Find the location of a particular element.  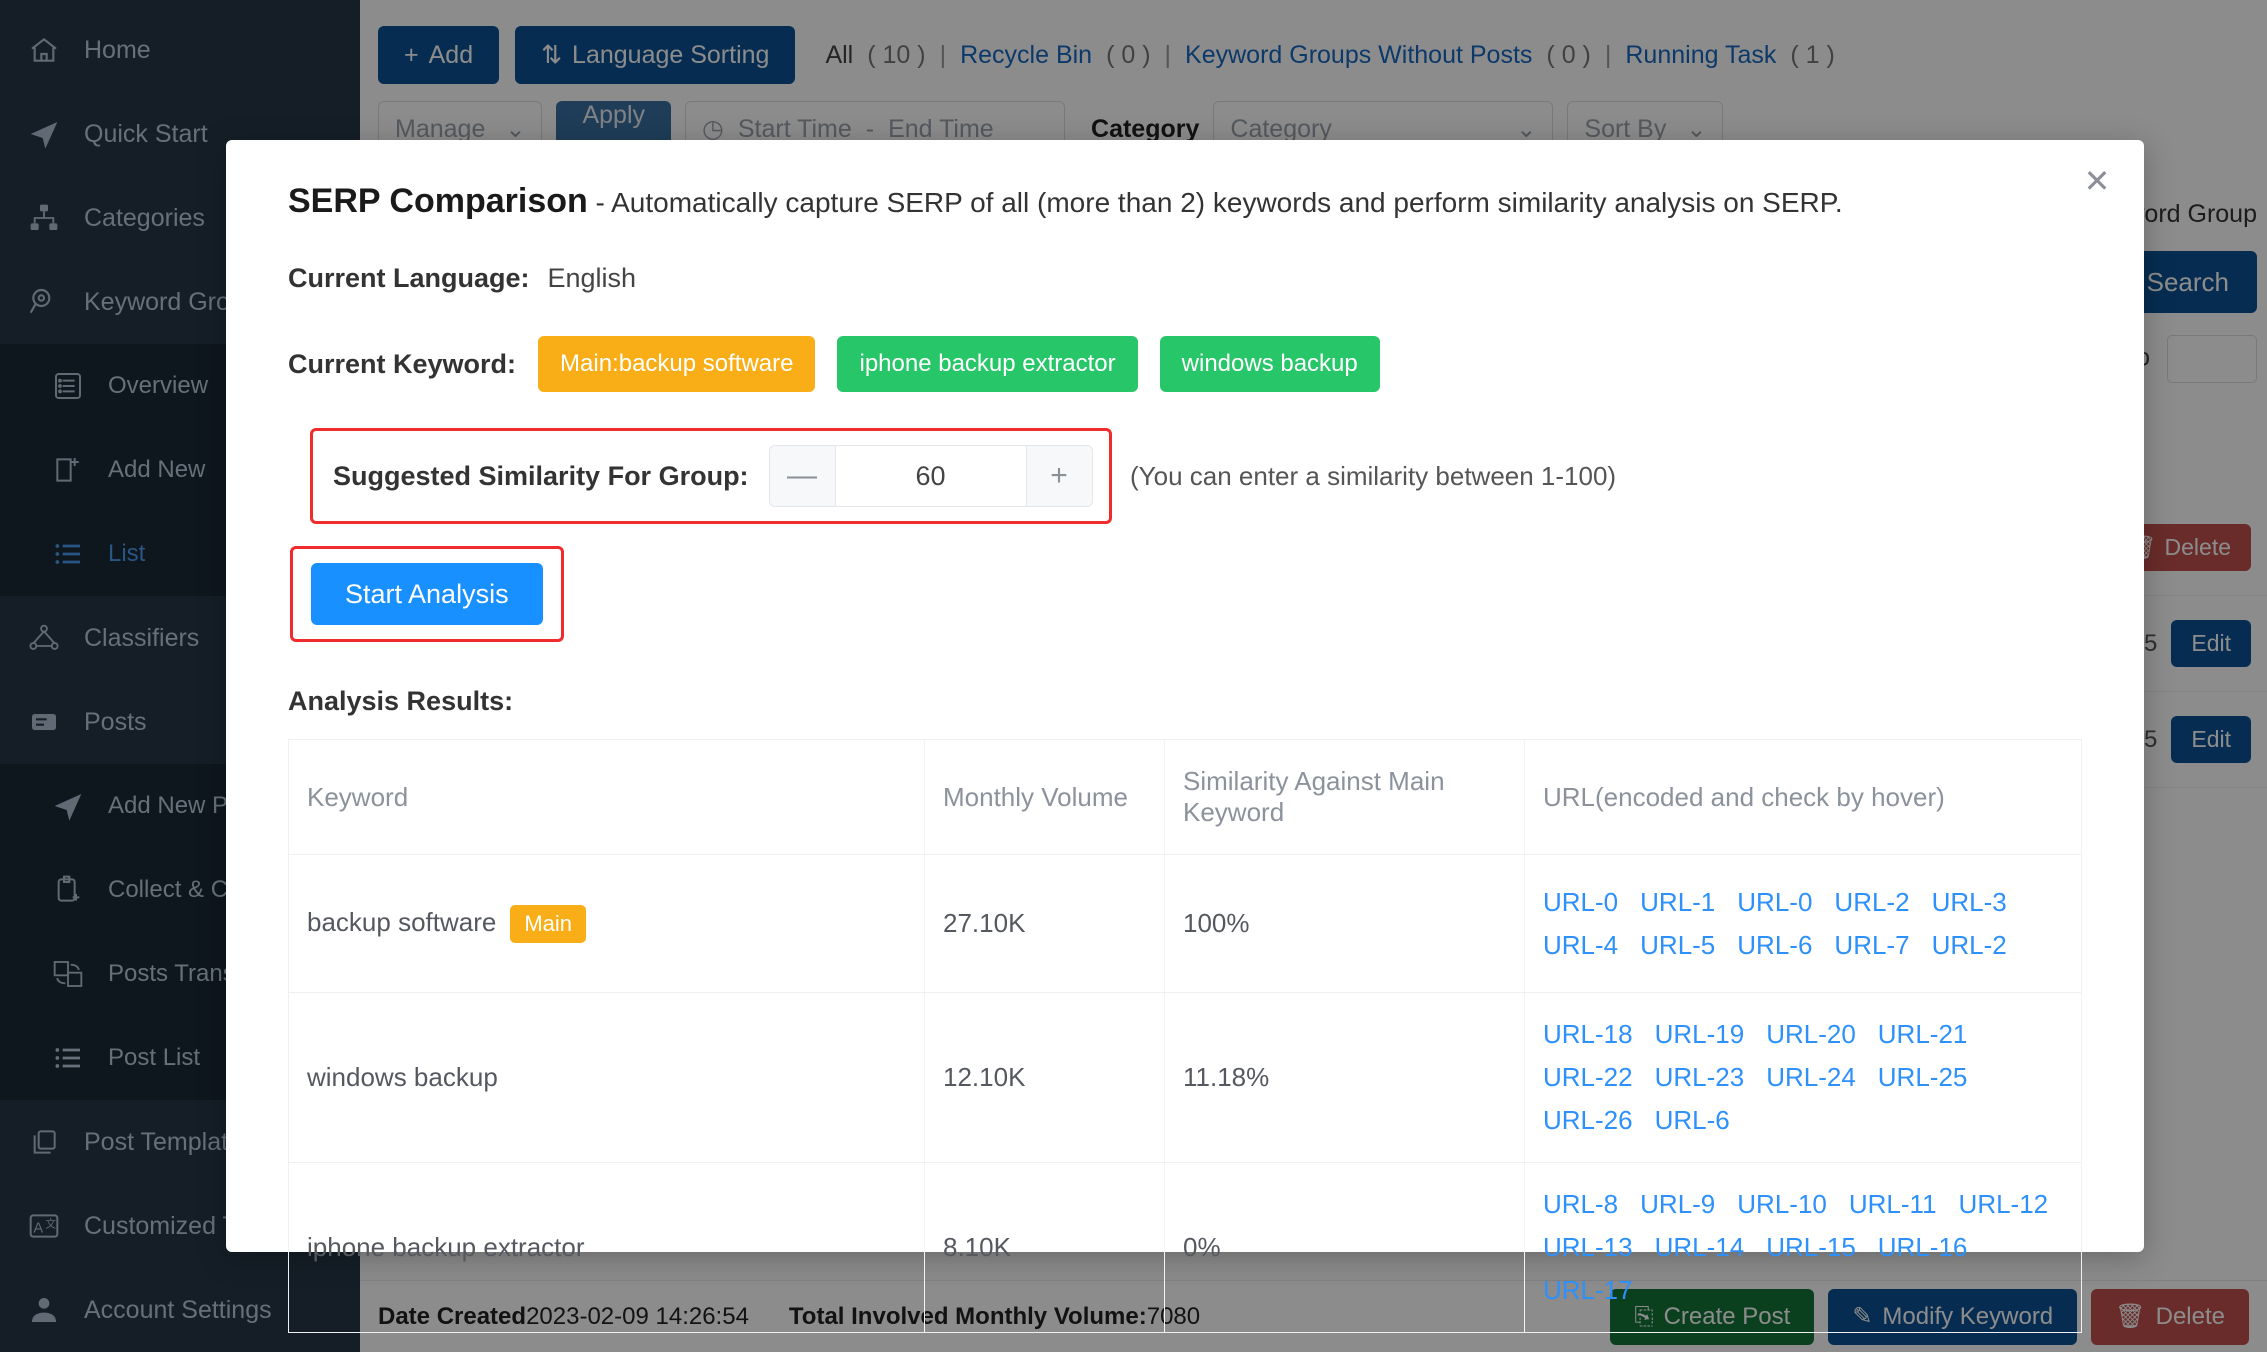

url-link: URL-25 is located at coordinates (1923, 1077).